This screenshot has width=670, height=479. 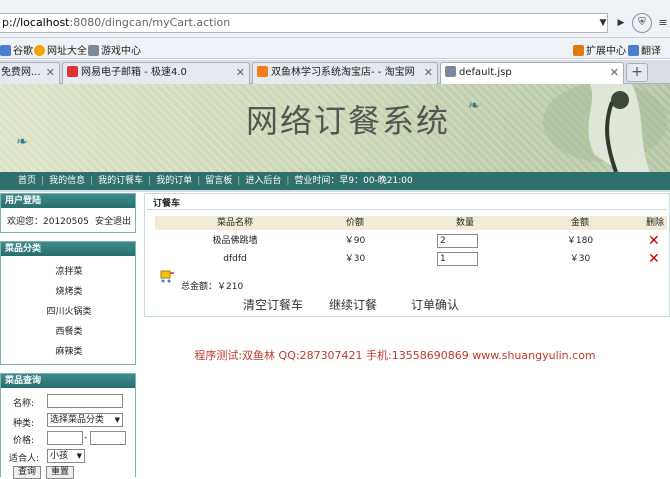 What do you see at coordinates (234, 223) in the screenshot?
I see `header-name: 菜品名称` at bounding box center [234, 223].